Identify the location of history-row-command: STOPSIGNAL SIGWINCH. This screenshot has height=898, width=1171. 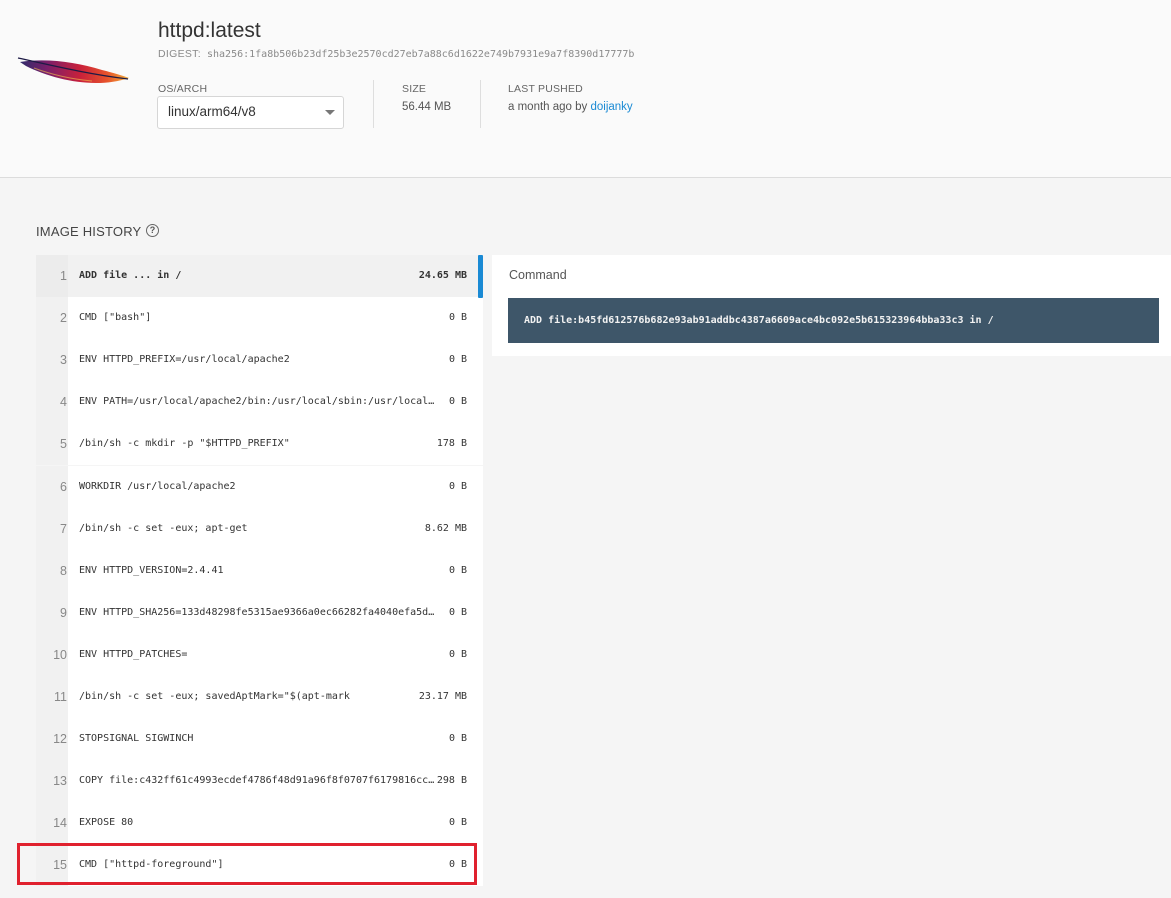
(136, 738).